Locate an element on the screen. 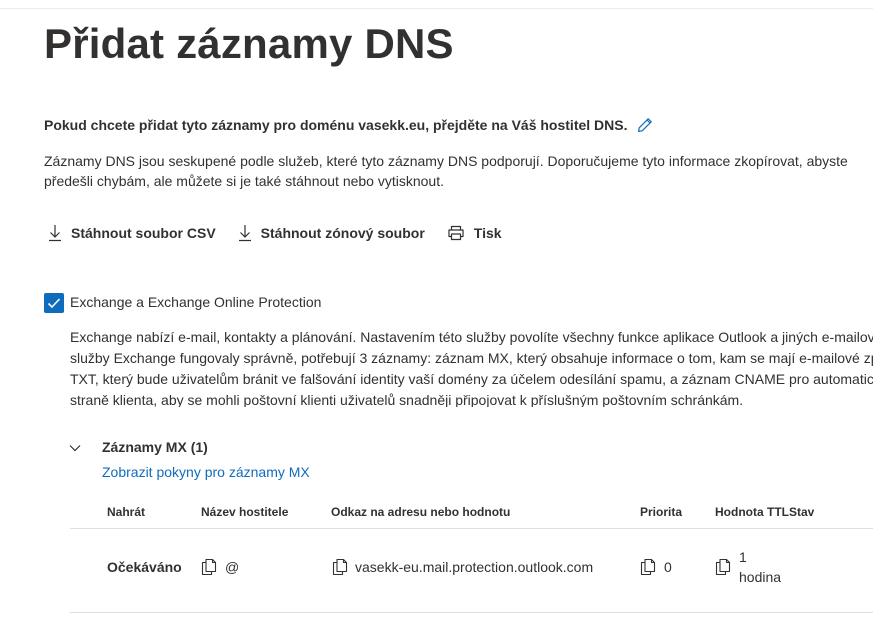  download-csv-button: Stáhnout soubor CSV is located at coordinates (132, 233).